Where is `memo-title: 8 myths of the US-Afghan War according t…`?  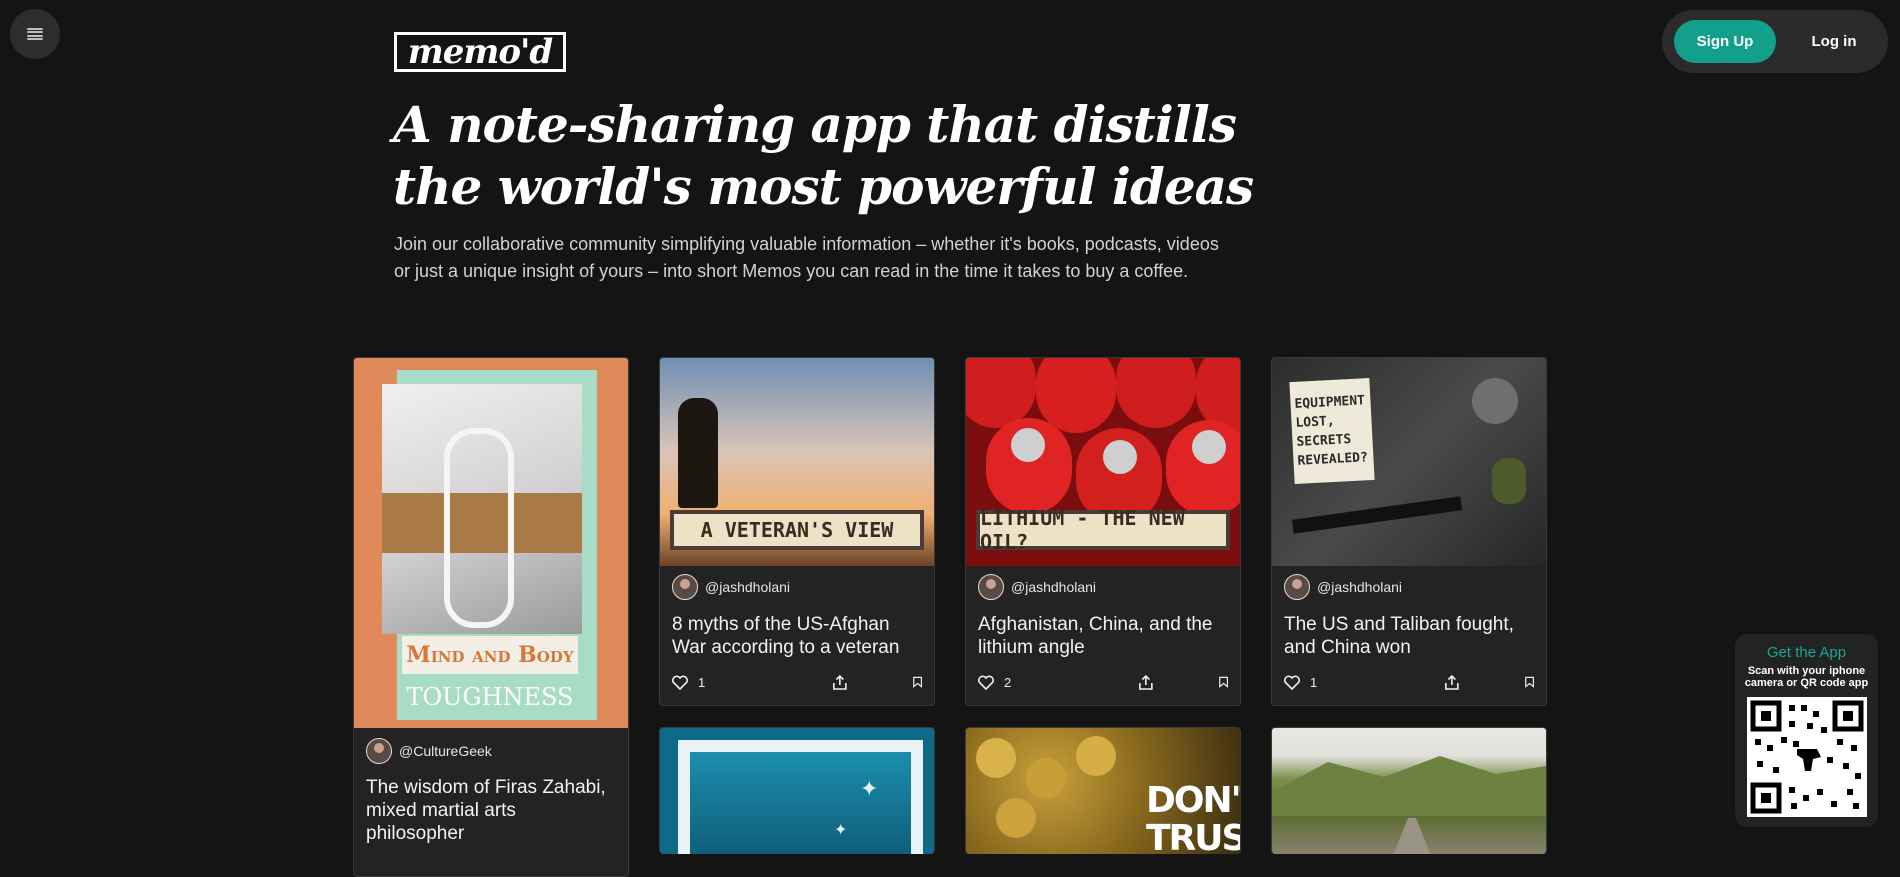 memo-title: 8 myths of the US-Afghan War according t… is located at coordinates (797, 636).